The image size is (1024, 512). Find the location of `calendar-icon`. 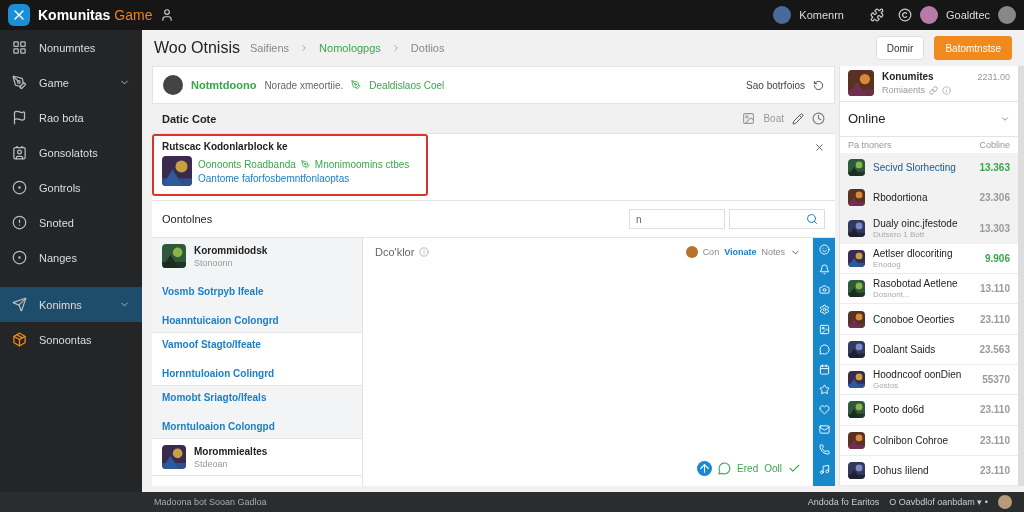

calendar-icon is located at coordinates (824, 369).